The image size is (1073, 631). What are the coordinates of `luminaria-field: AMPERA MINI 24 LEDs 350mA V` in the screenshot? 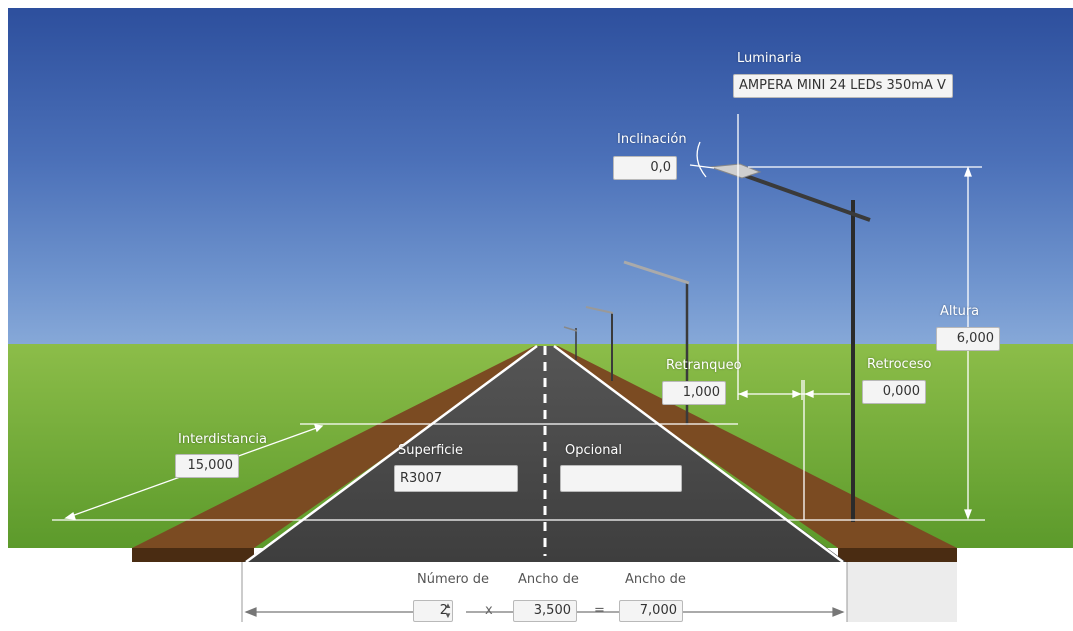 It's located at (843, 86).